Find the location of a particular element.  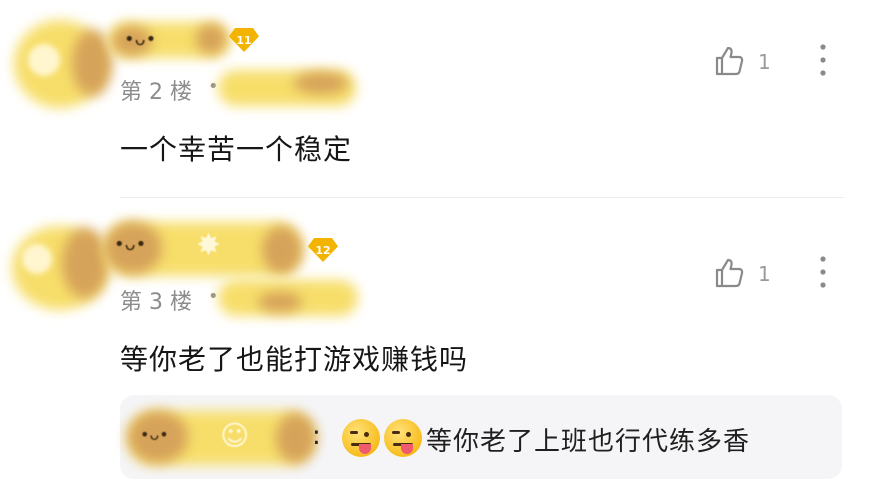

level-badge: 11 is located at coordinates (244, 40).